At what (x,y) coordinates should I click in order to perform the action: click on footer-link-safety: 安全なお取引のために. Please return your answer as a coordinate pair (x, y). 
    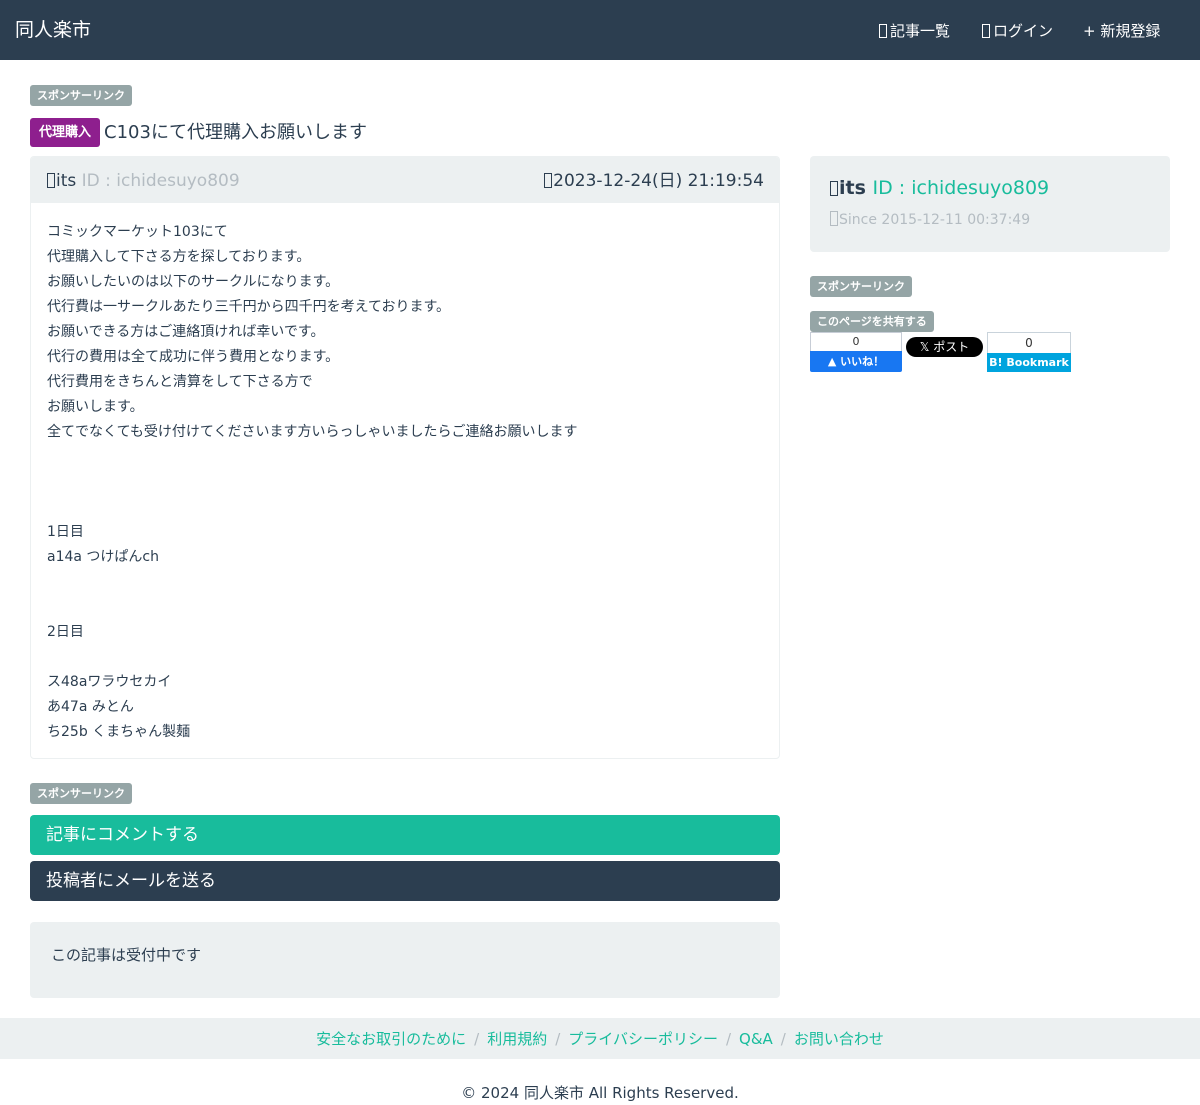
    Looking at the image, I should click on (391, 1039).